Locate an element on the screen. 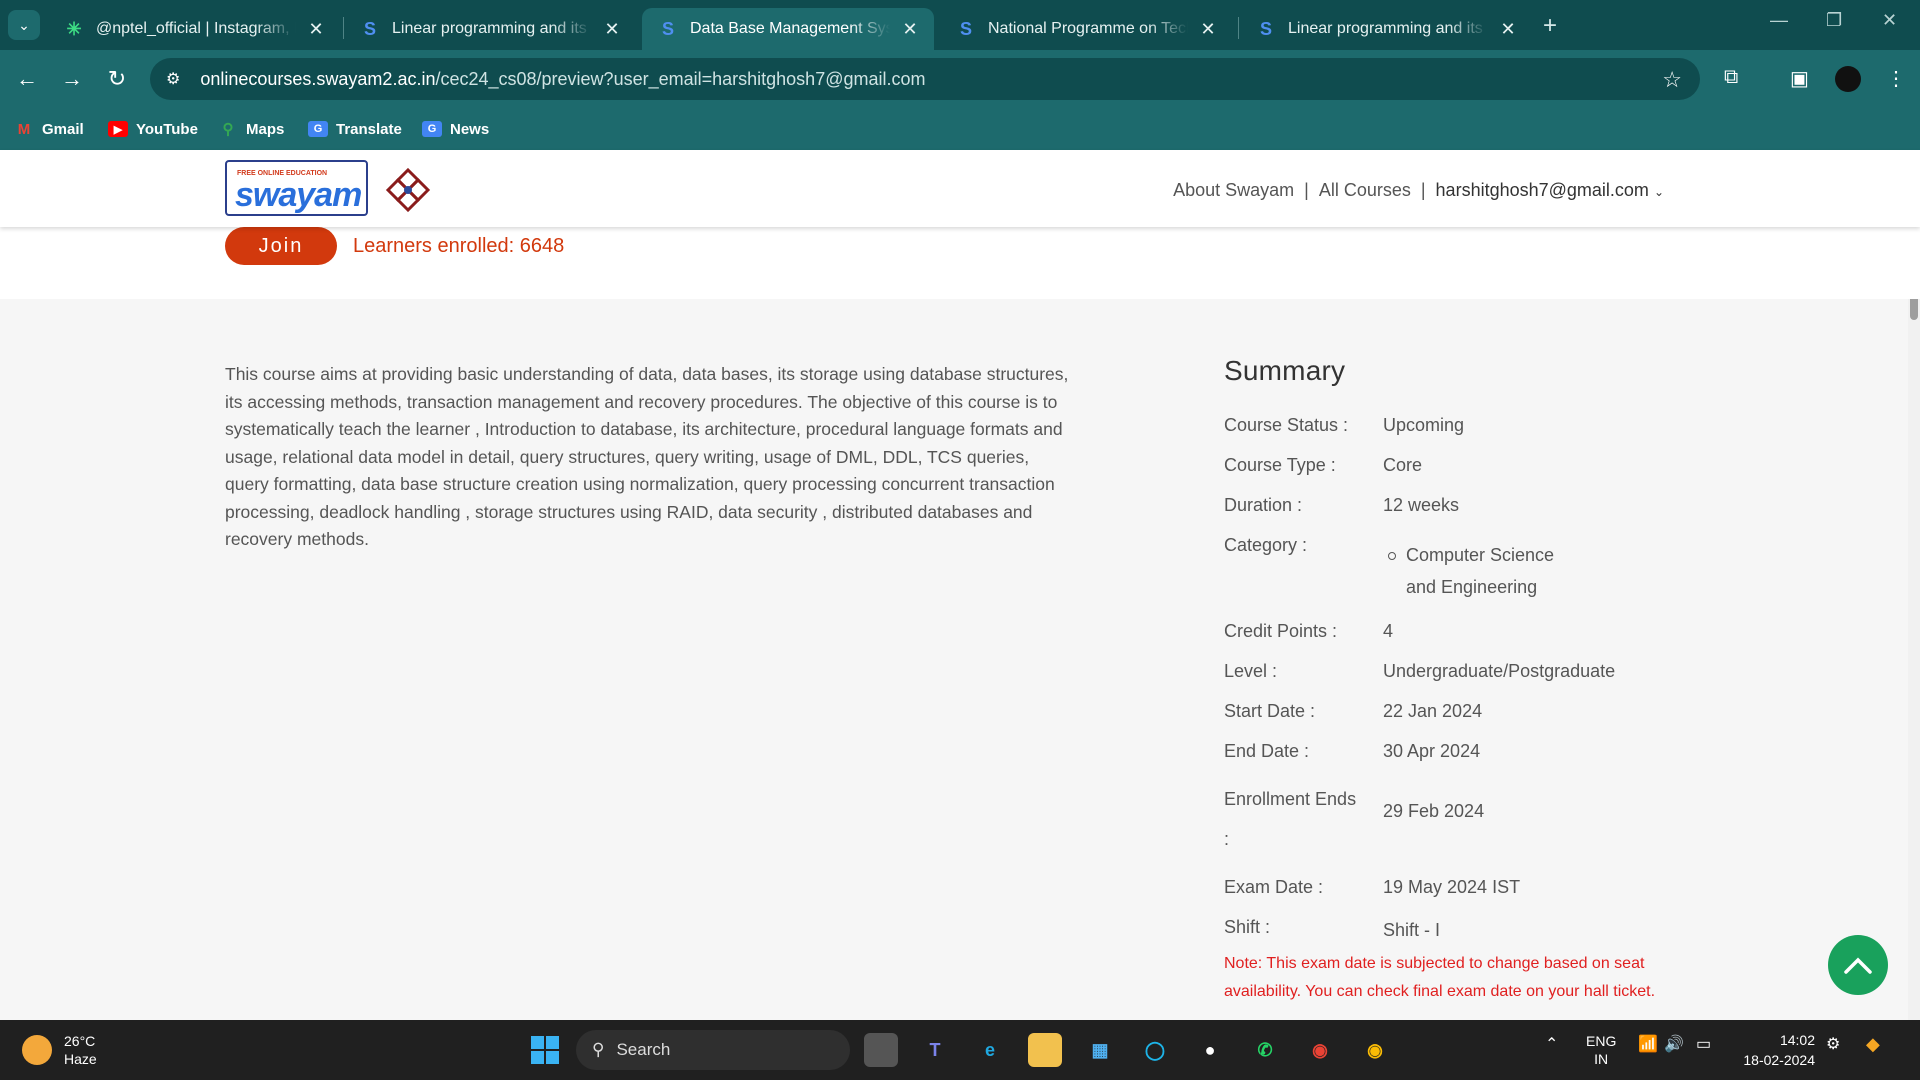 The width and height of the screenshot is (1920, 1080). tab-1: ✳ @nptel_official | Instagram, Fa ✕ is located at coordinates (194, 29).